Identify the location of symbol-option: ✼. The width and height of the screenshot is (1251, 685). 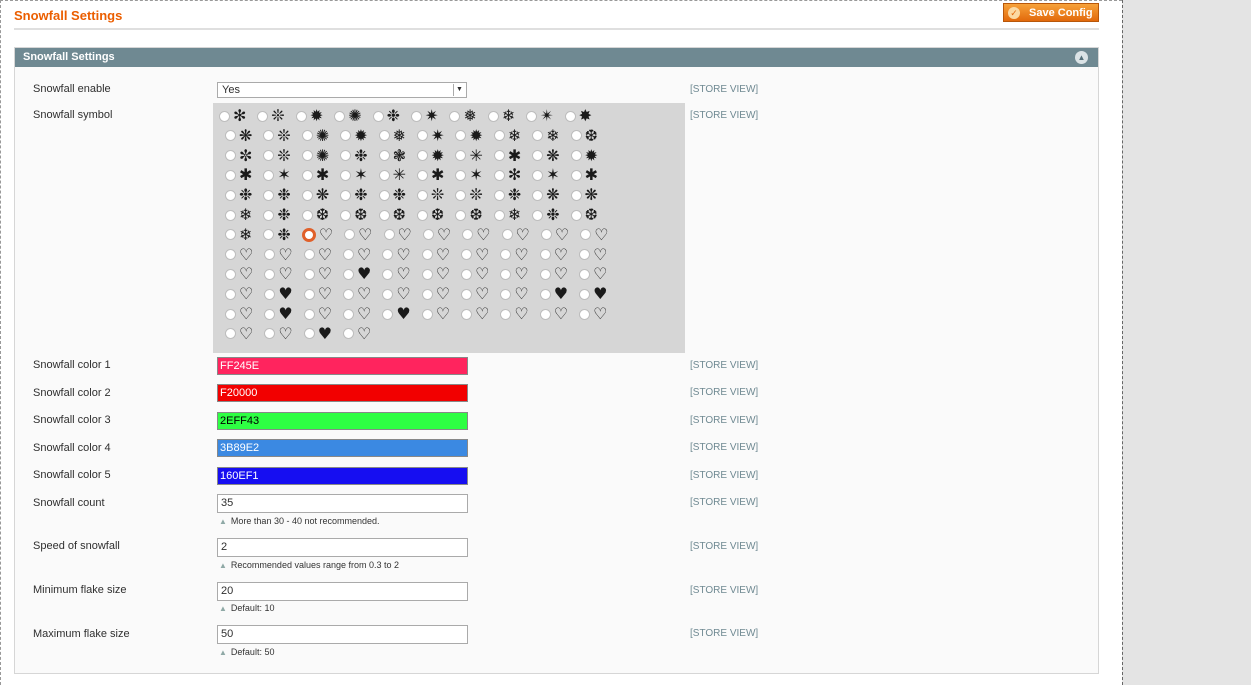
(238, 155).